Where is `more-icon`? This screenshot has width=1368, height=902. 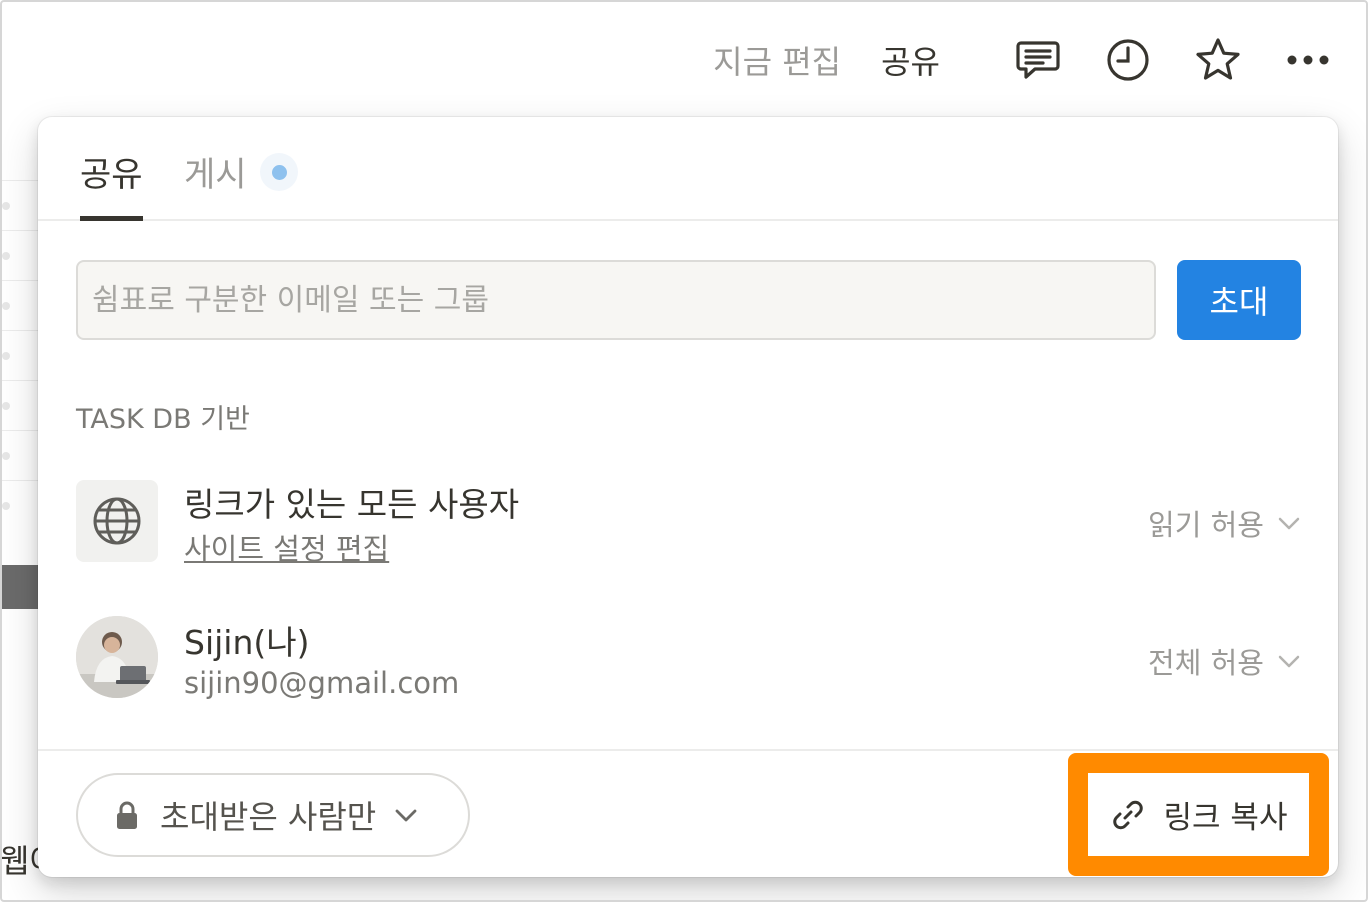 more-icon is located at coordinates (1308, 60).